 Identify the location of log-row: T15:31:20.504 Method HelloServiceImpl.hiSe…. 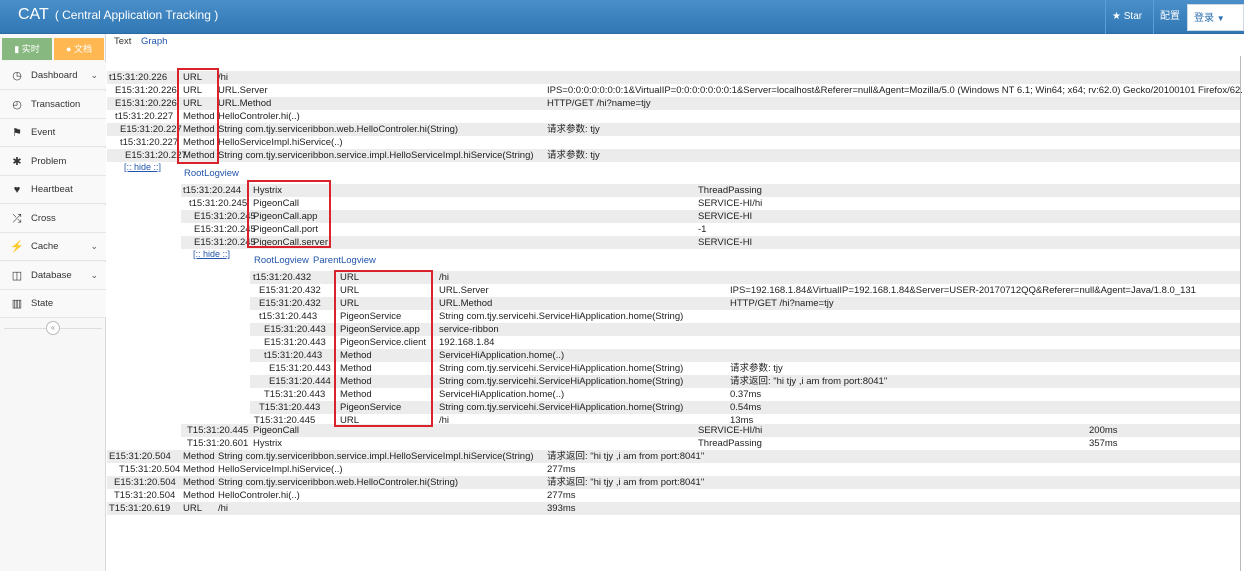
(673, 469).